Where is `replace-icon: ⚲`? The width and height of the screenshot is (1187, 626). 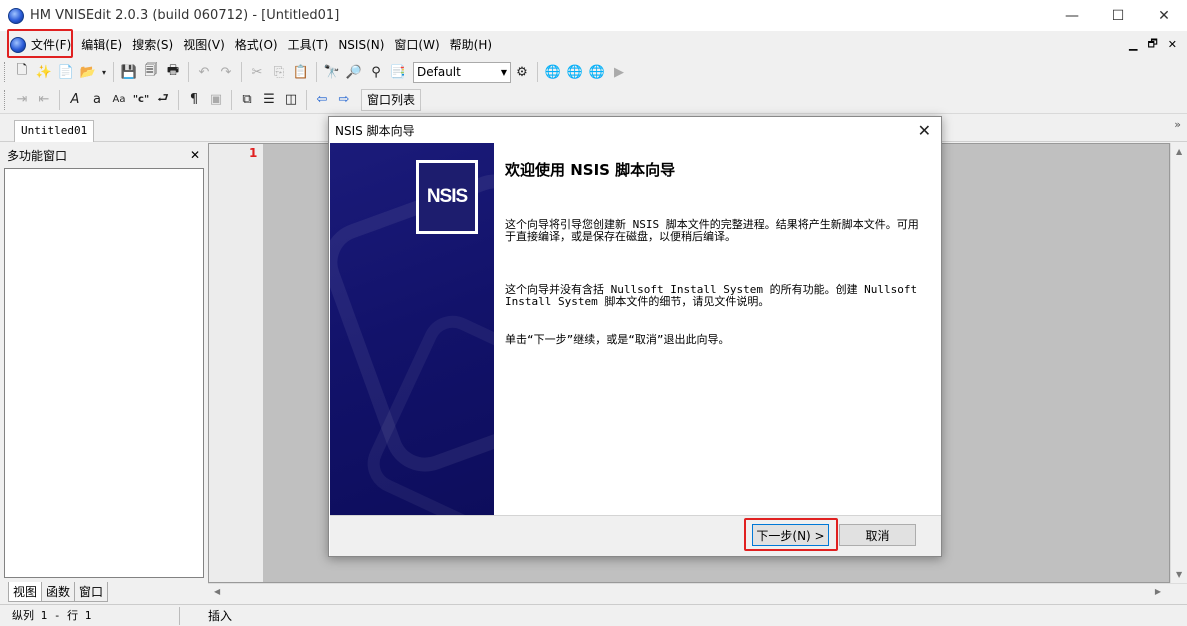 replace-icon: ⚲ is located at coordinates (376, 72).